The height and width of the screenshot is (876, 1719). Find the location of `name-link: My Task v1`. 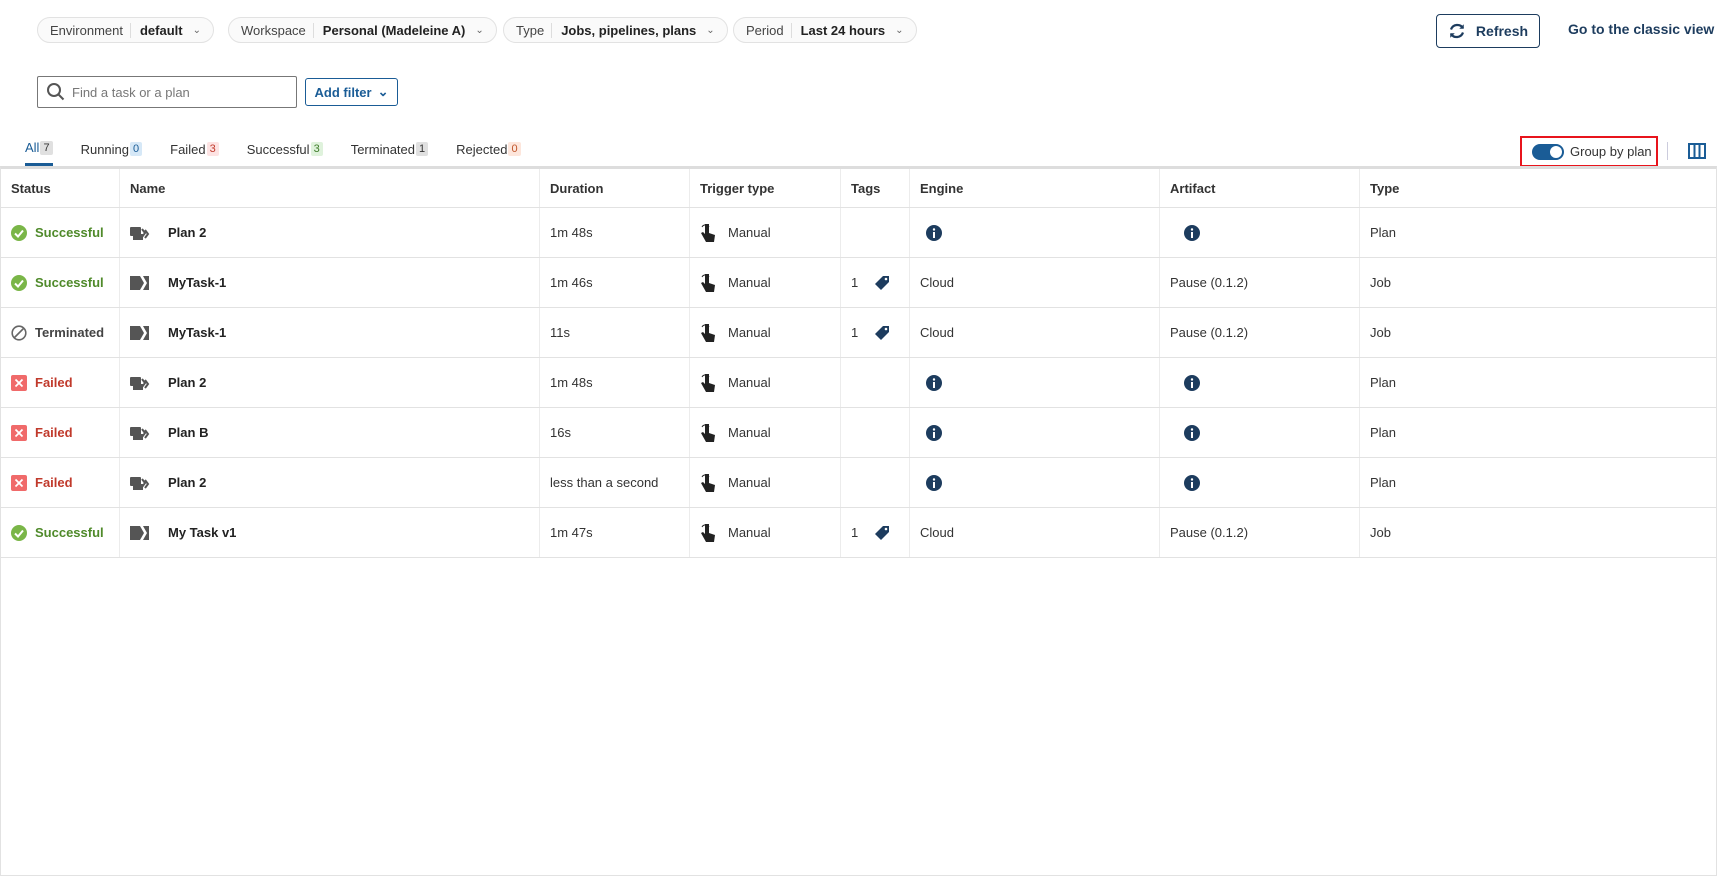

name-link: My Task v1 is located at coordinates (202, 532).